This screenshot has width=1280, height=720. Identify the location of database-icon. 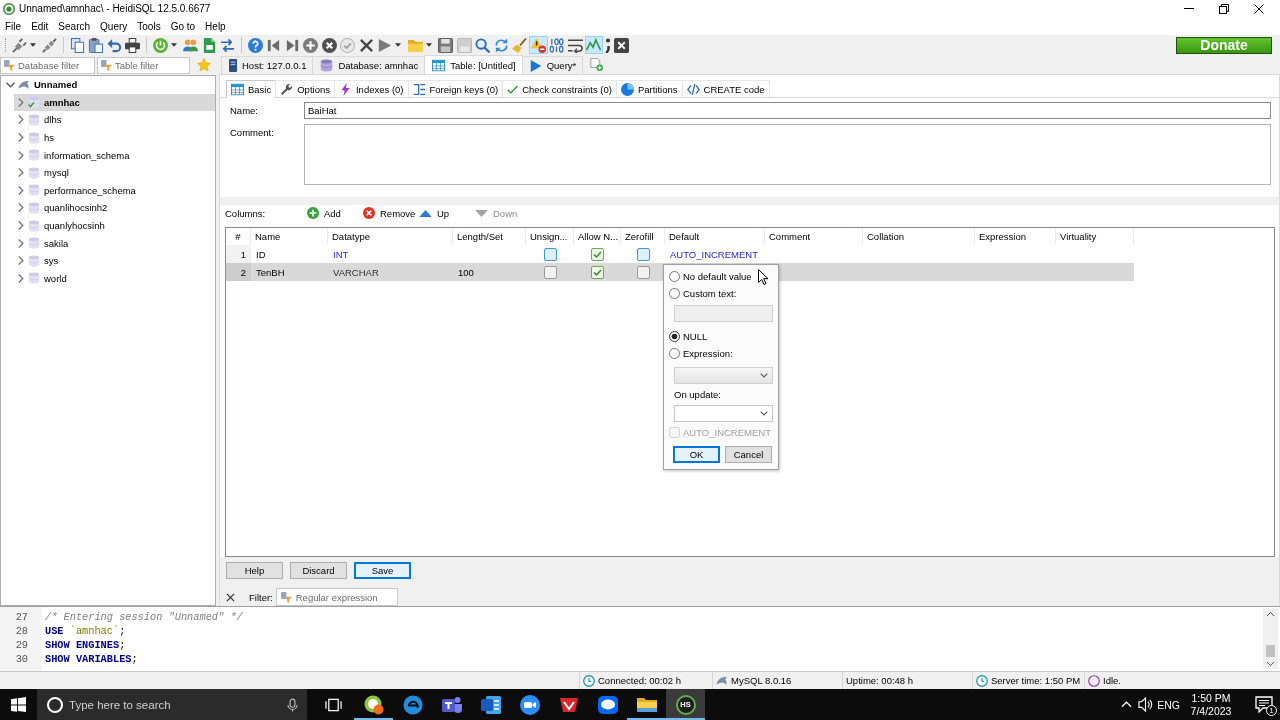
(34, 172).